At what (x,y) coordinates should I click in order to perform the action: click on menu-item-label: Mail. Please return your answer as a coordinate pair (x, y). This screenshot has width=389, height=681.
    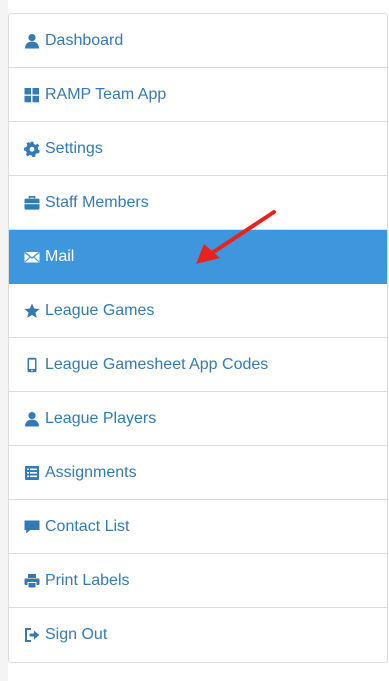
    Looking at the image, I should click on (60, 256).